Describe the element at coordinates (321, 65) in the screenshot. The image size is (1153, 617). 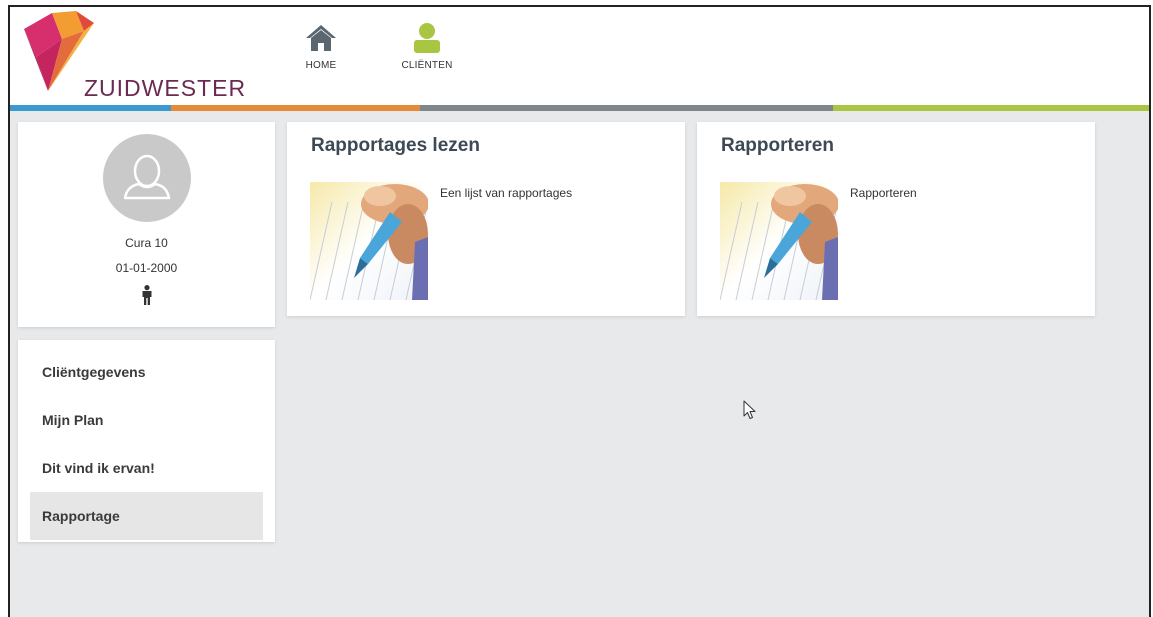
I see `nav-home-label: HOME` at that location.